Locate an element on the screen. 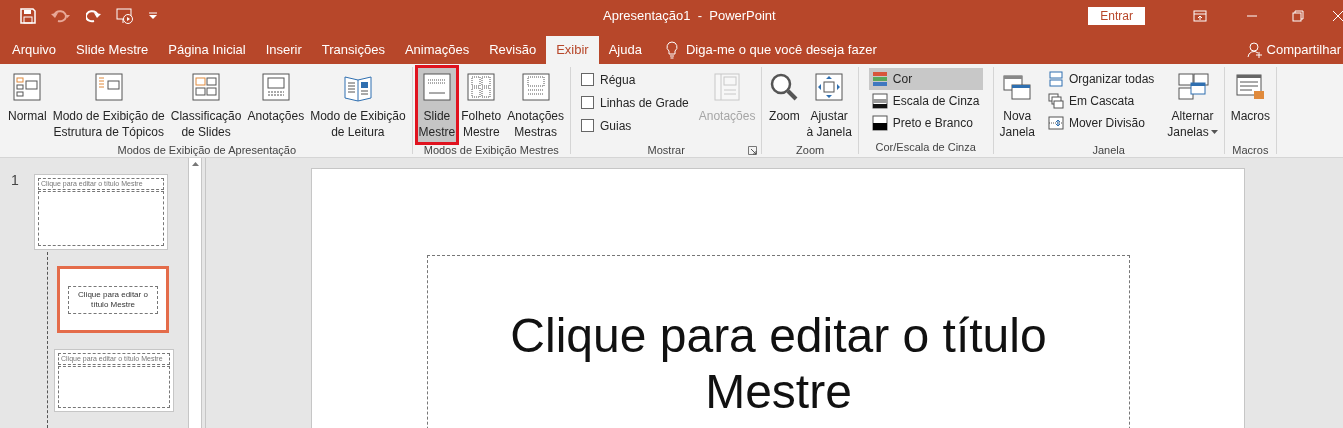 This screenshot has width=1343, height=428. lightbulb-icon is located at coordinates (671, 50).